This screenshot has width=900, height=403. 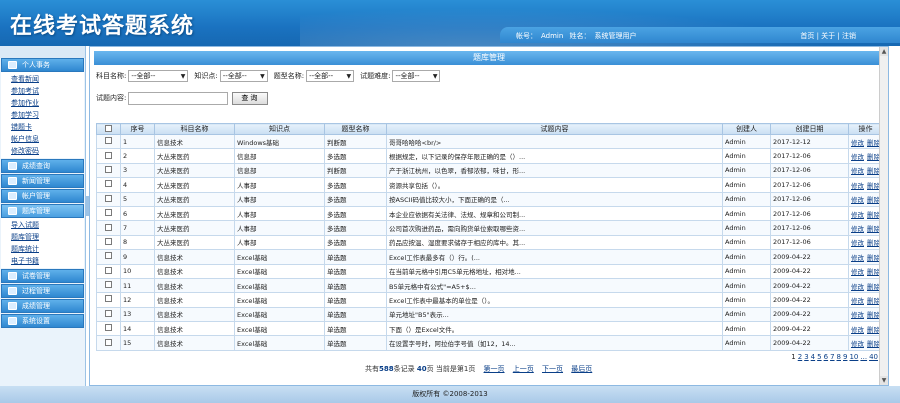 What do you see at coordinates (42, 166) in the screenshot?
I see `nav-group-header: 成绩查询` at bounding box center [42, 166].